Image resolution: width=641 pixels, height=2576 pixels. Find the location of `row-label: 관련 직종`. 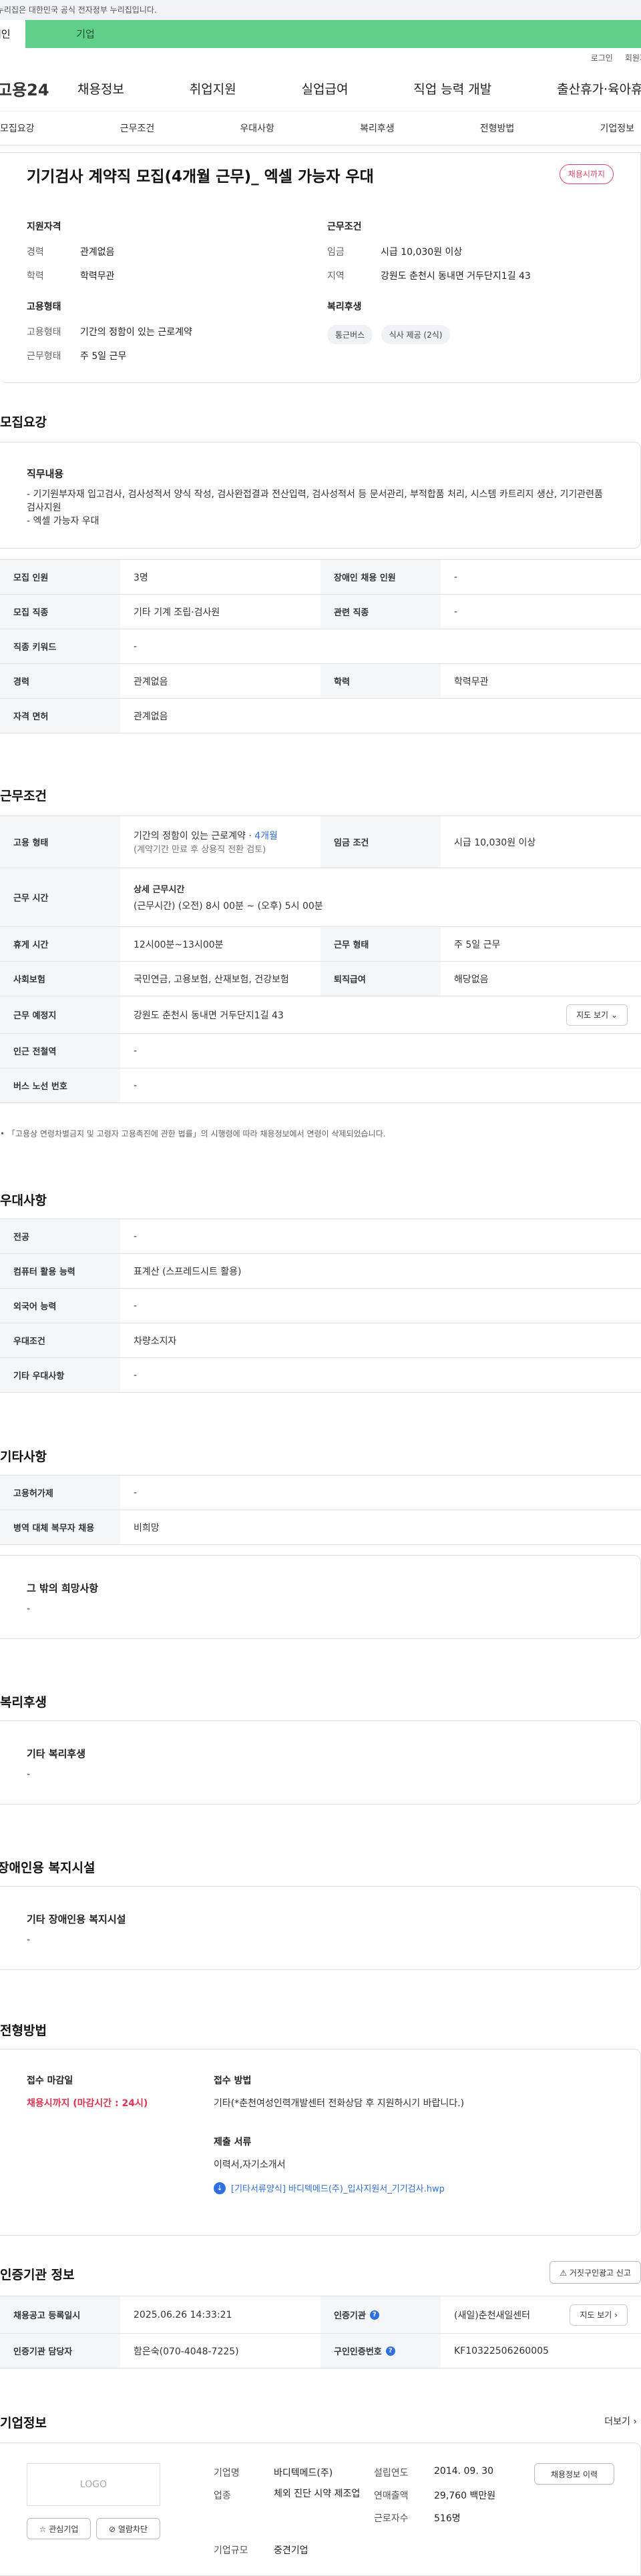

row-label: 관련 직종 is located at coordinates (381, 612).